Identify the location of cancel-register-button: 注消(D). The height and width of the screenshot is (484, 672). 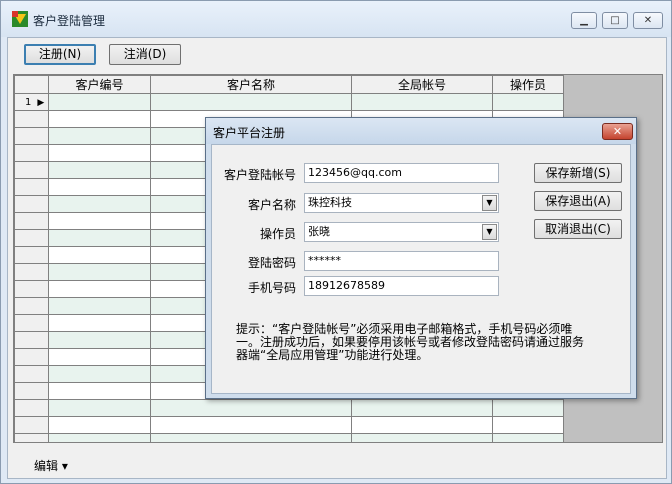
(145, 54).